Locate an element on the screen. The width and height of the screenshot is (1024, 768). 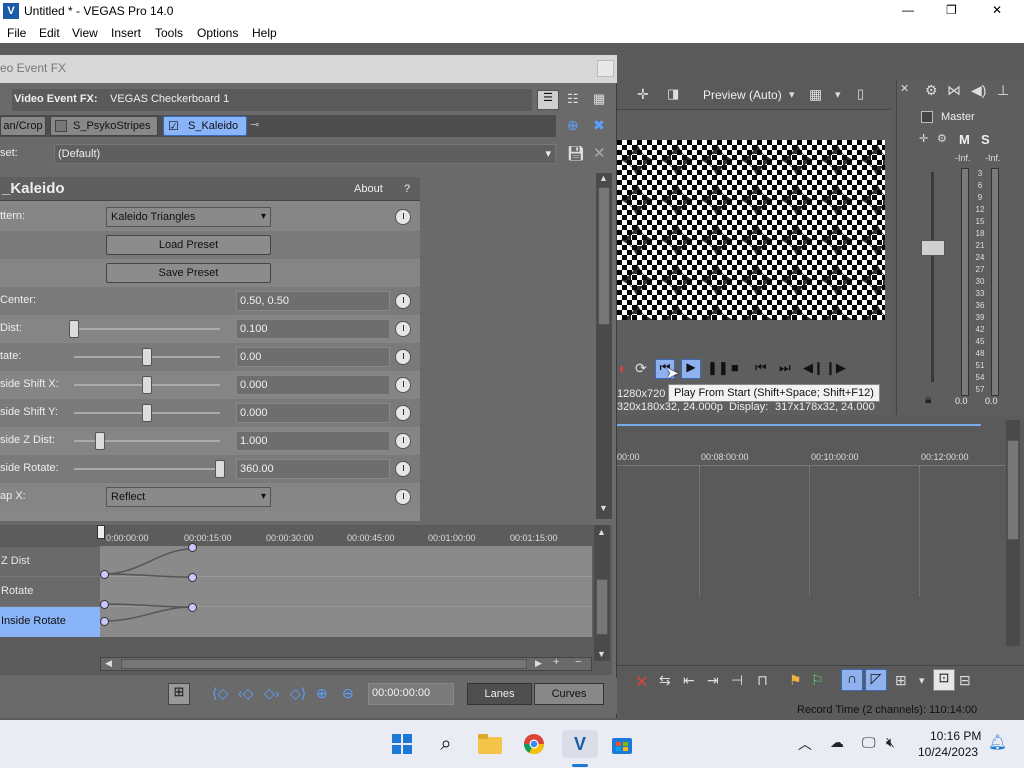
next-frame-icon: ❙▶ is located at coordinates (835, 368).